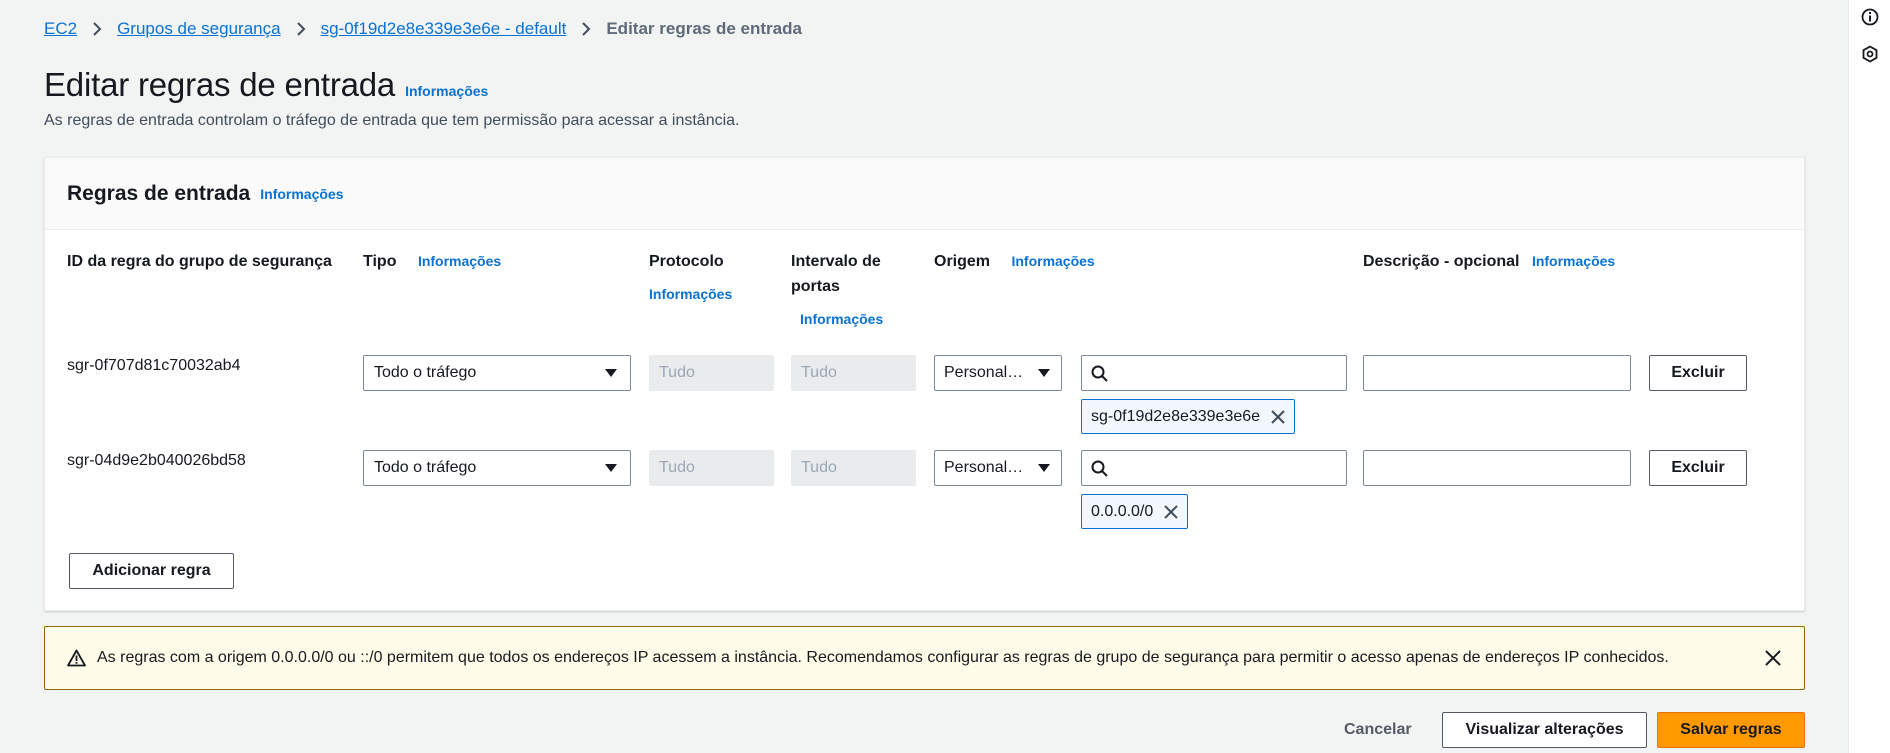 The image size is (1890, 753). Describe the element at coordinates (60, 29) in the screenshot. I see `breadcrumb-link-ec2: EC2` at that location.